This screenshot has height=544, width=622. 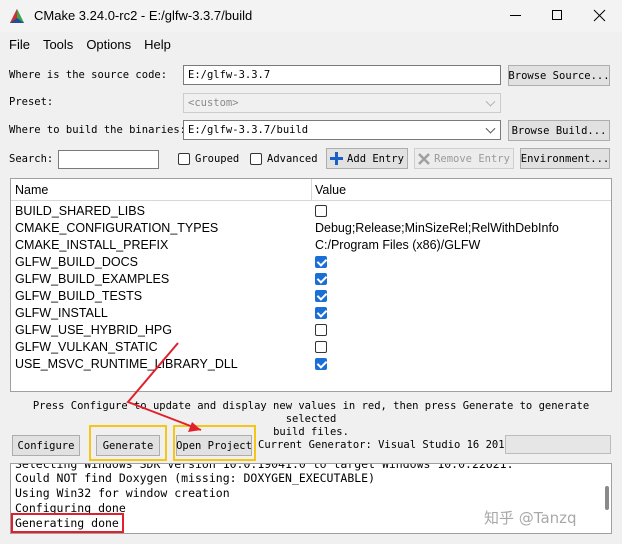 I want to click on column-separator, so click(x=311, y=190).